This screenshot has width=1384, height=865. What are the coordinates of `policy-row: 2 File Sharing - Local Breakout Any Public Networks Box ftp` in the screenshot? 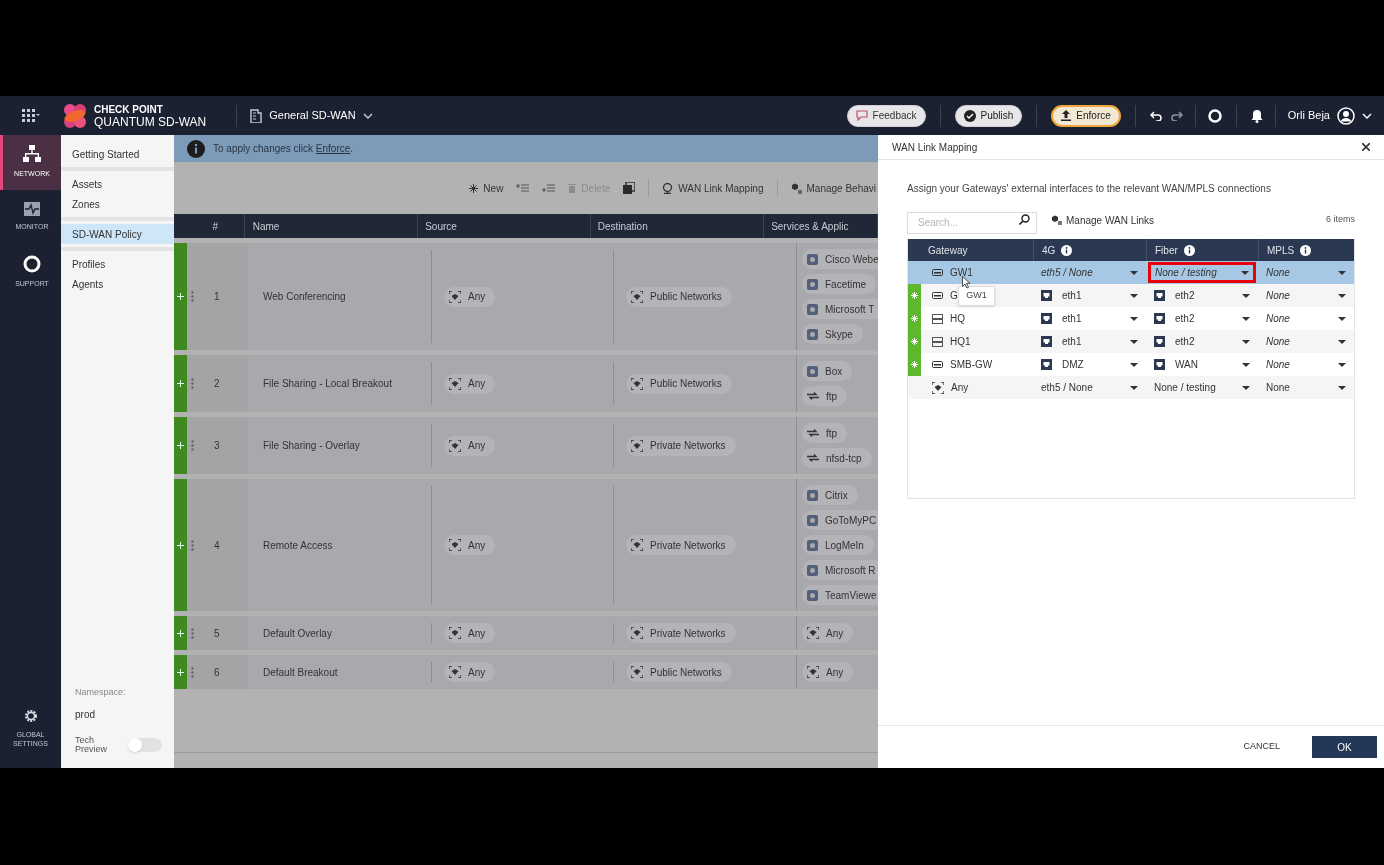 It's located at (526, 383).